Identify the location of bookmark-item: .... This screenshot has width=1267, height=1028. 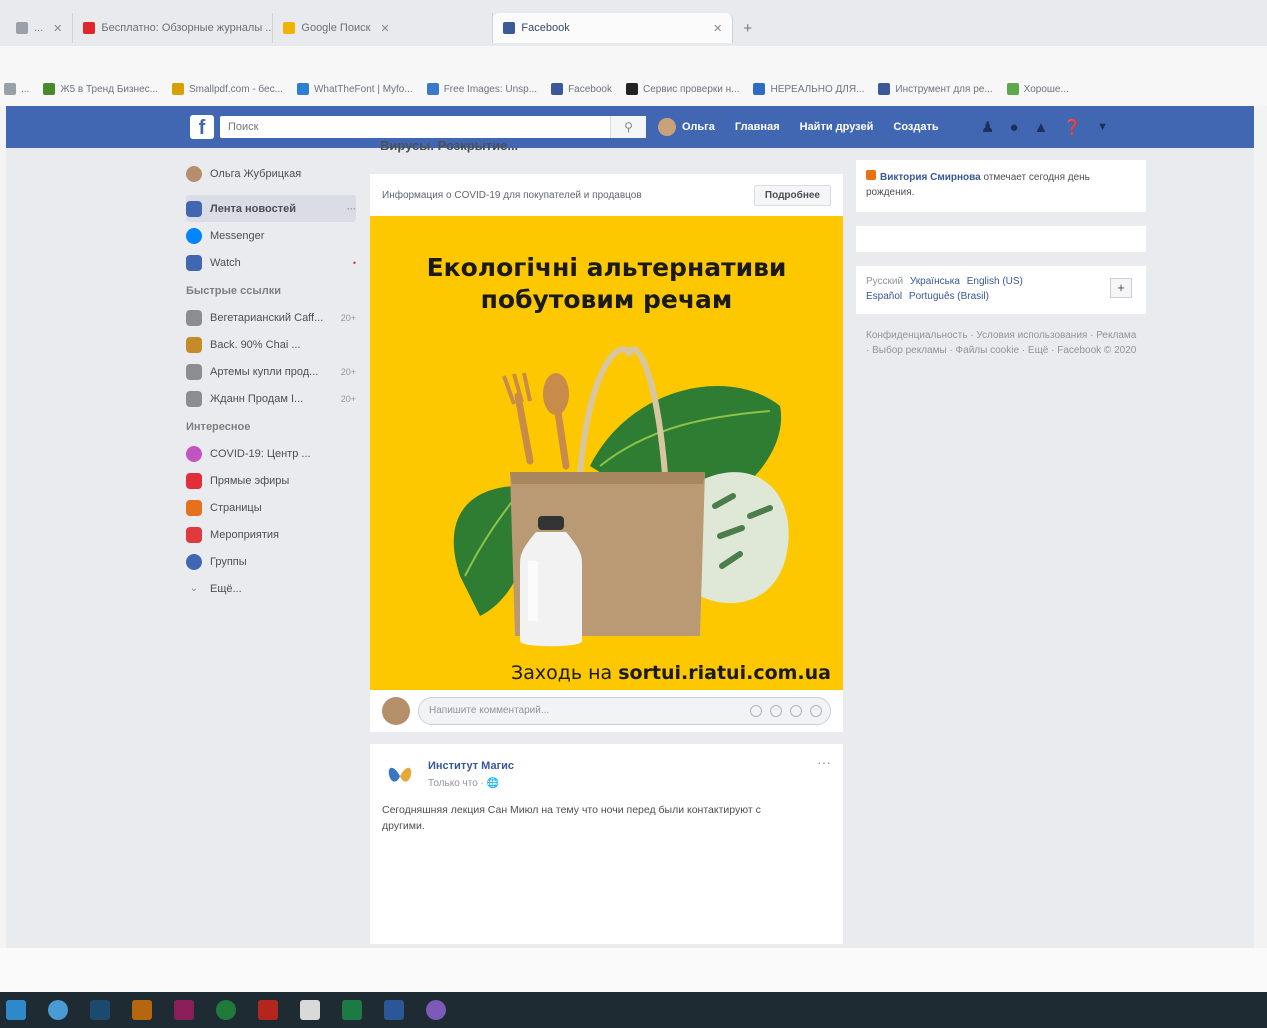
(16, 89).